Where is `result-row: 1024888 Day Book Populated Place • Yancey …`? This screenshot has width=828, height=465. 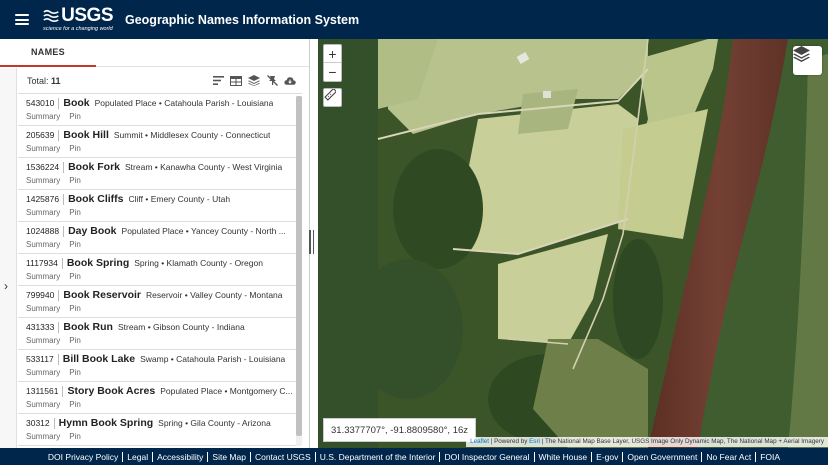
result-row: 1024888 Day Book Populated Place • Yancey … is located at coordinates (160, 238).